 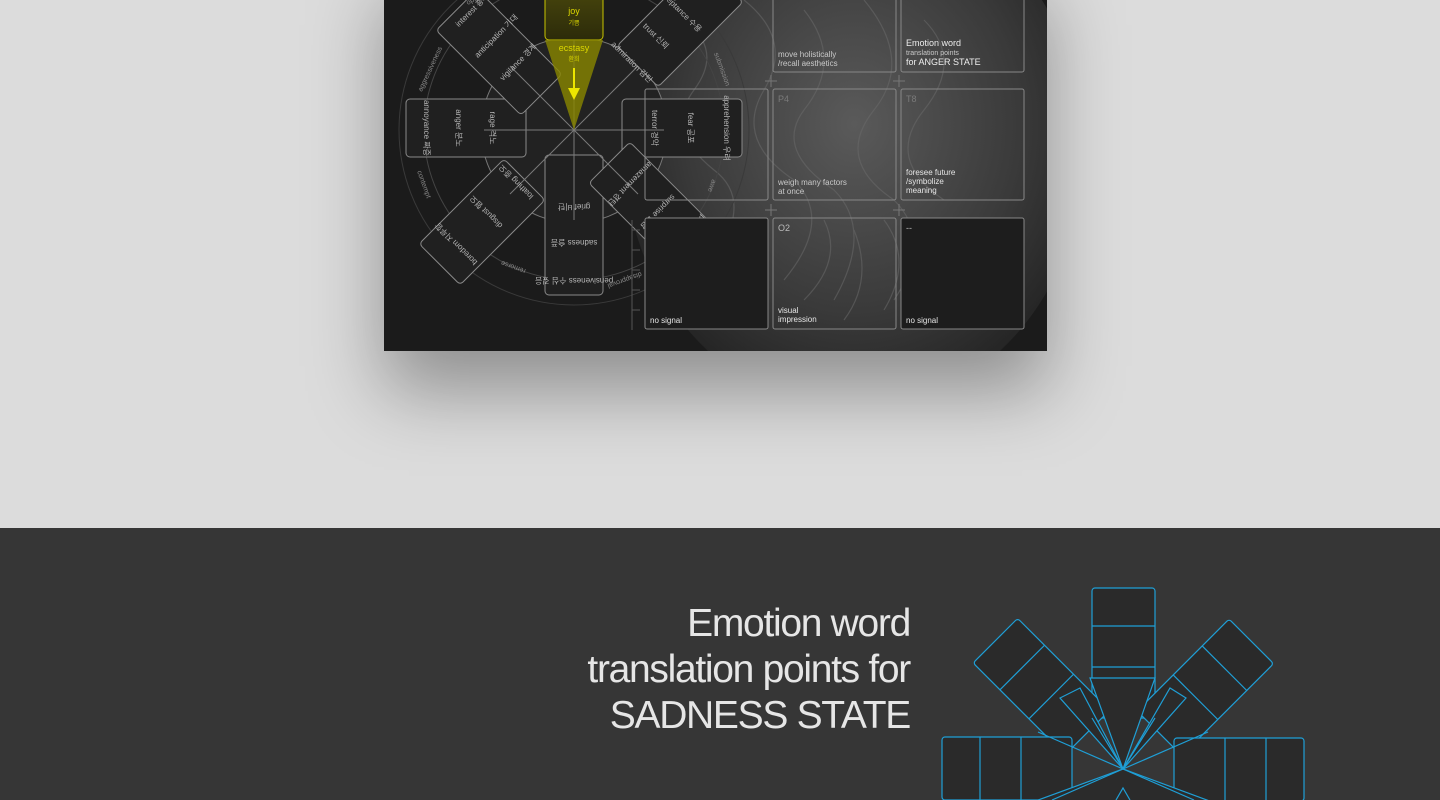 I want to click on heading-line: SADNESS STATE, so click(x=760, y=715).